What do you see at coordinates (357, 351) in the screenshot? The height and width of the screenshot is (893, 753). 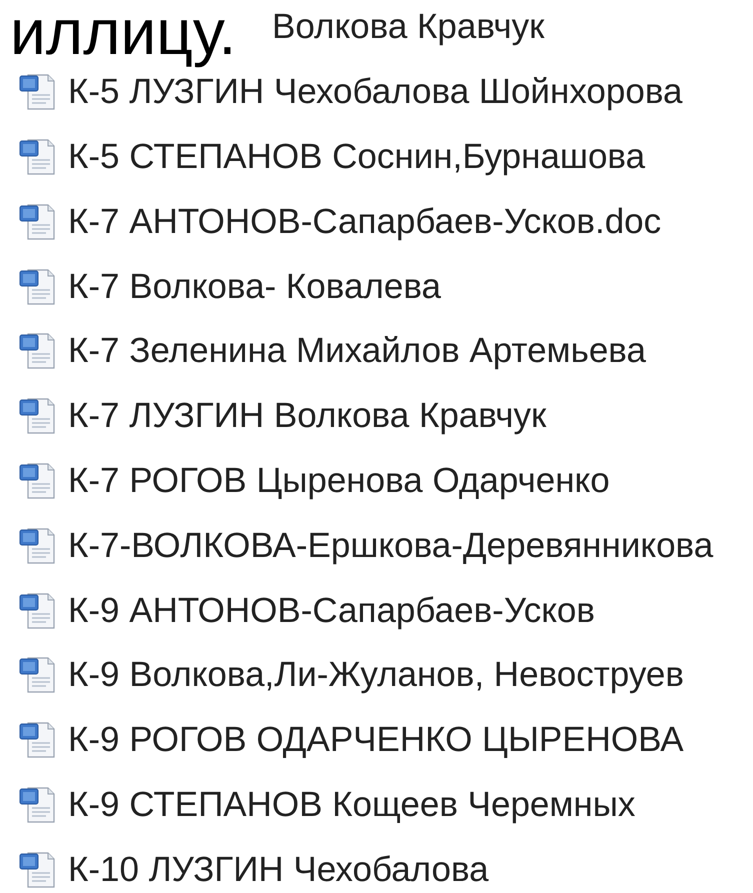 I see `file-name: К-7 Зеленина Михайлов Артемьева` at bounding box center [357, 351].